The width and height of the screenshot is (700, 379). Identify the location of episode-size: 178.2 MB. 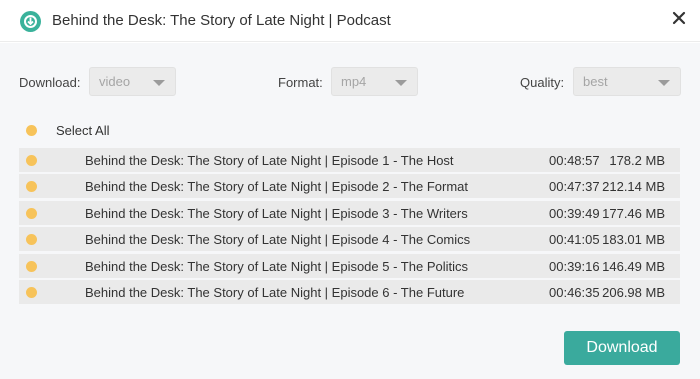
(637, 160).